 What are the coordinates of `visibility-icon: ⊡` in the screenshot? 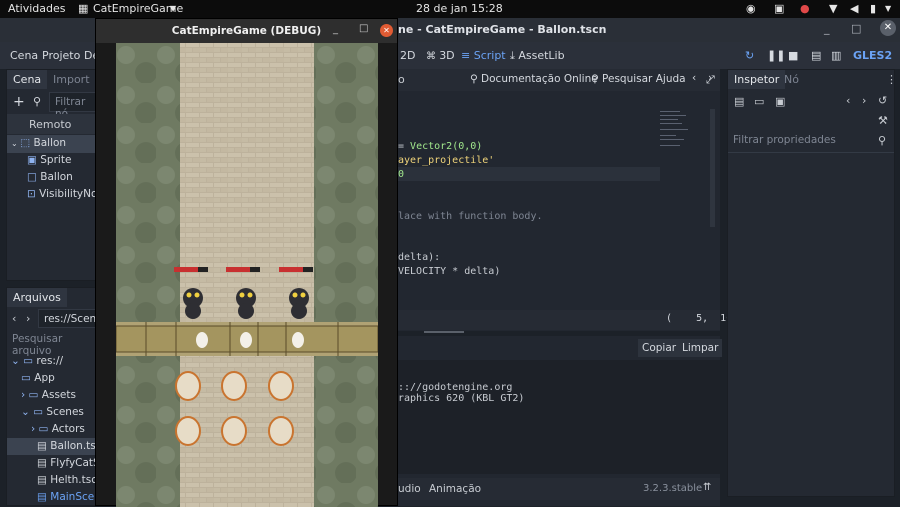 It's located at (33, 194).